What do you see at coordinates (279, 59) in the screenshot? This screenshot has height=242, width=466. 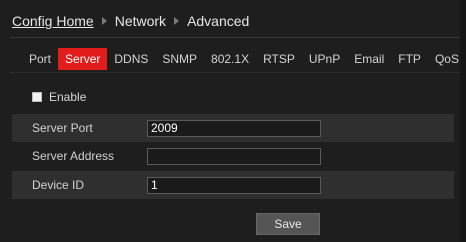 I see `tab-rtsp: RTSP` at bounding box center [279, 59].